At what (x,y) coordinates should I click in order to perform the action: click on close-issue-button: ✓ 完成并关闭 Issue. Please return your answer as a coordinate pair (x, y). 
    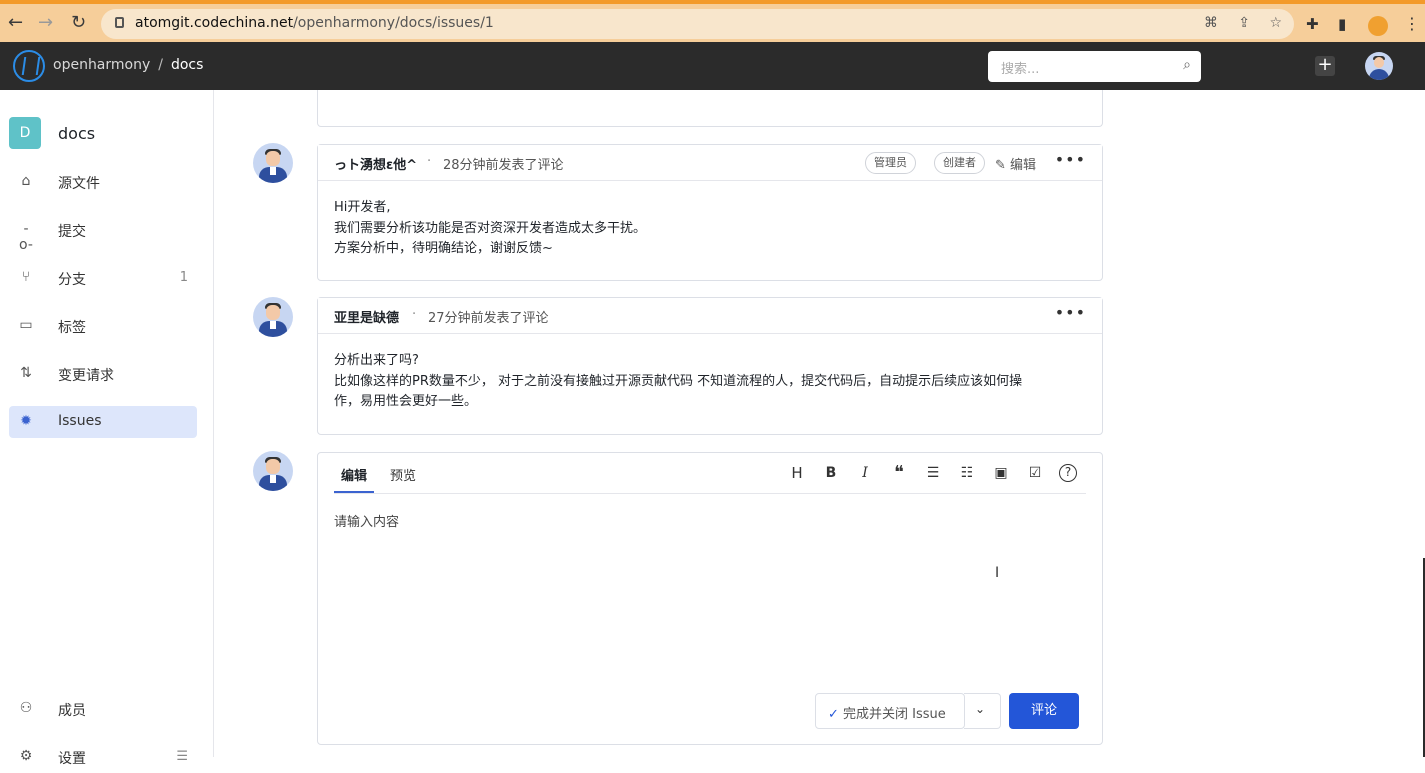
    Looking at the image, I should click on (890, 711).